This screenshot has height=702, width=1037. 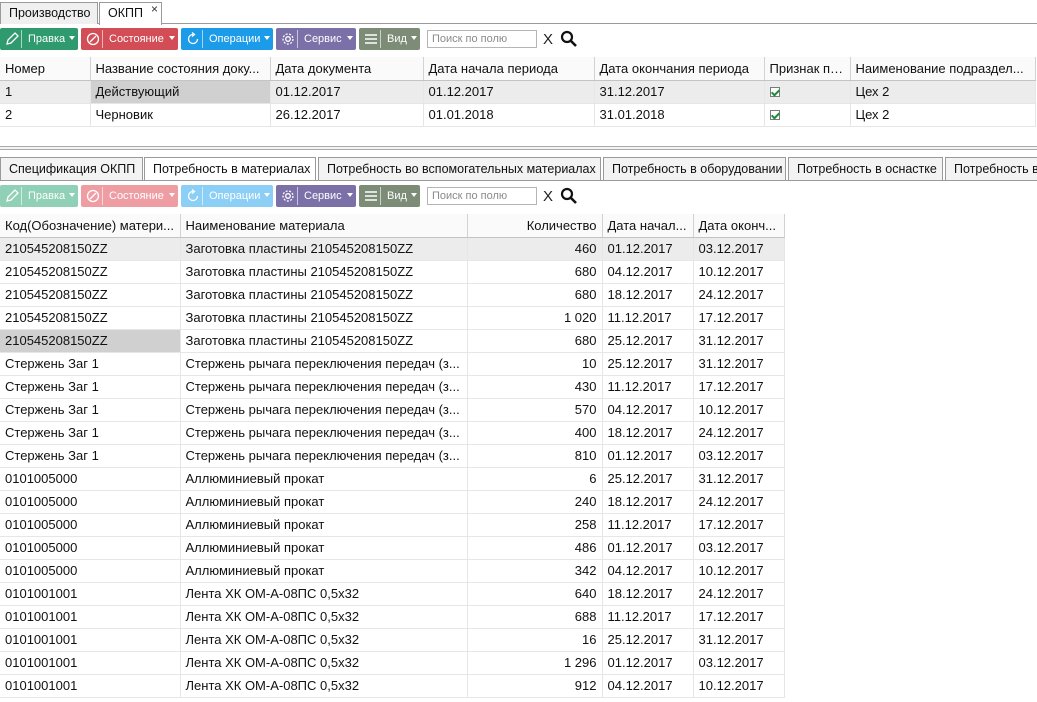 I want to click on panel-splitter, so click(x=518, y=148).